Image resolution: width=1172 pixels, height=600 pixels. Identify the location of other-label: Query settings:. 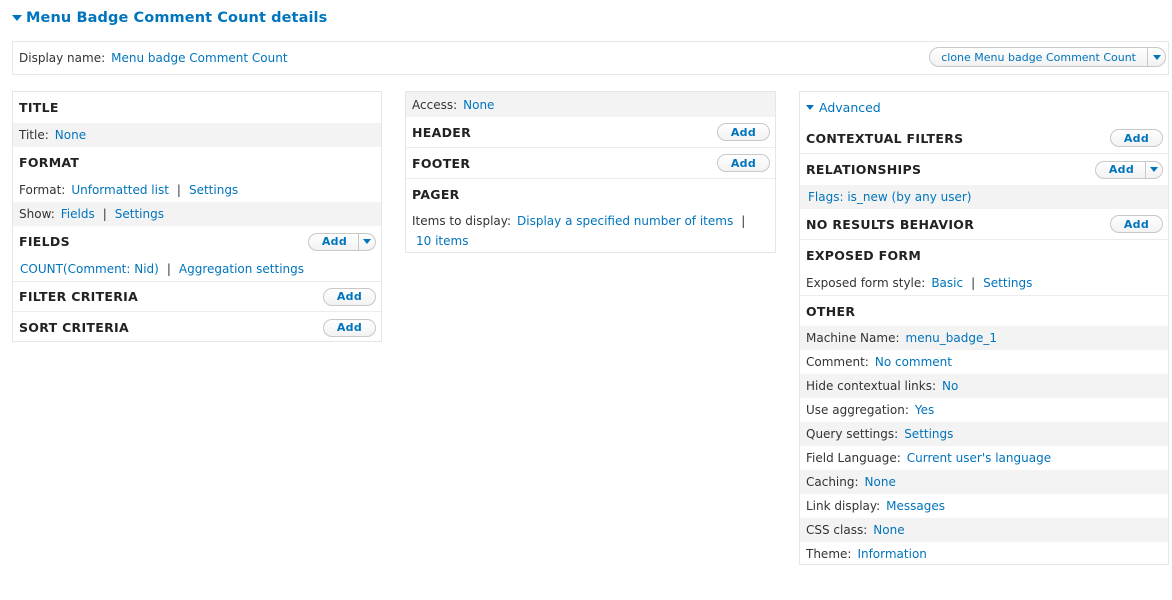
(852, 434).